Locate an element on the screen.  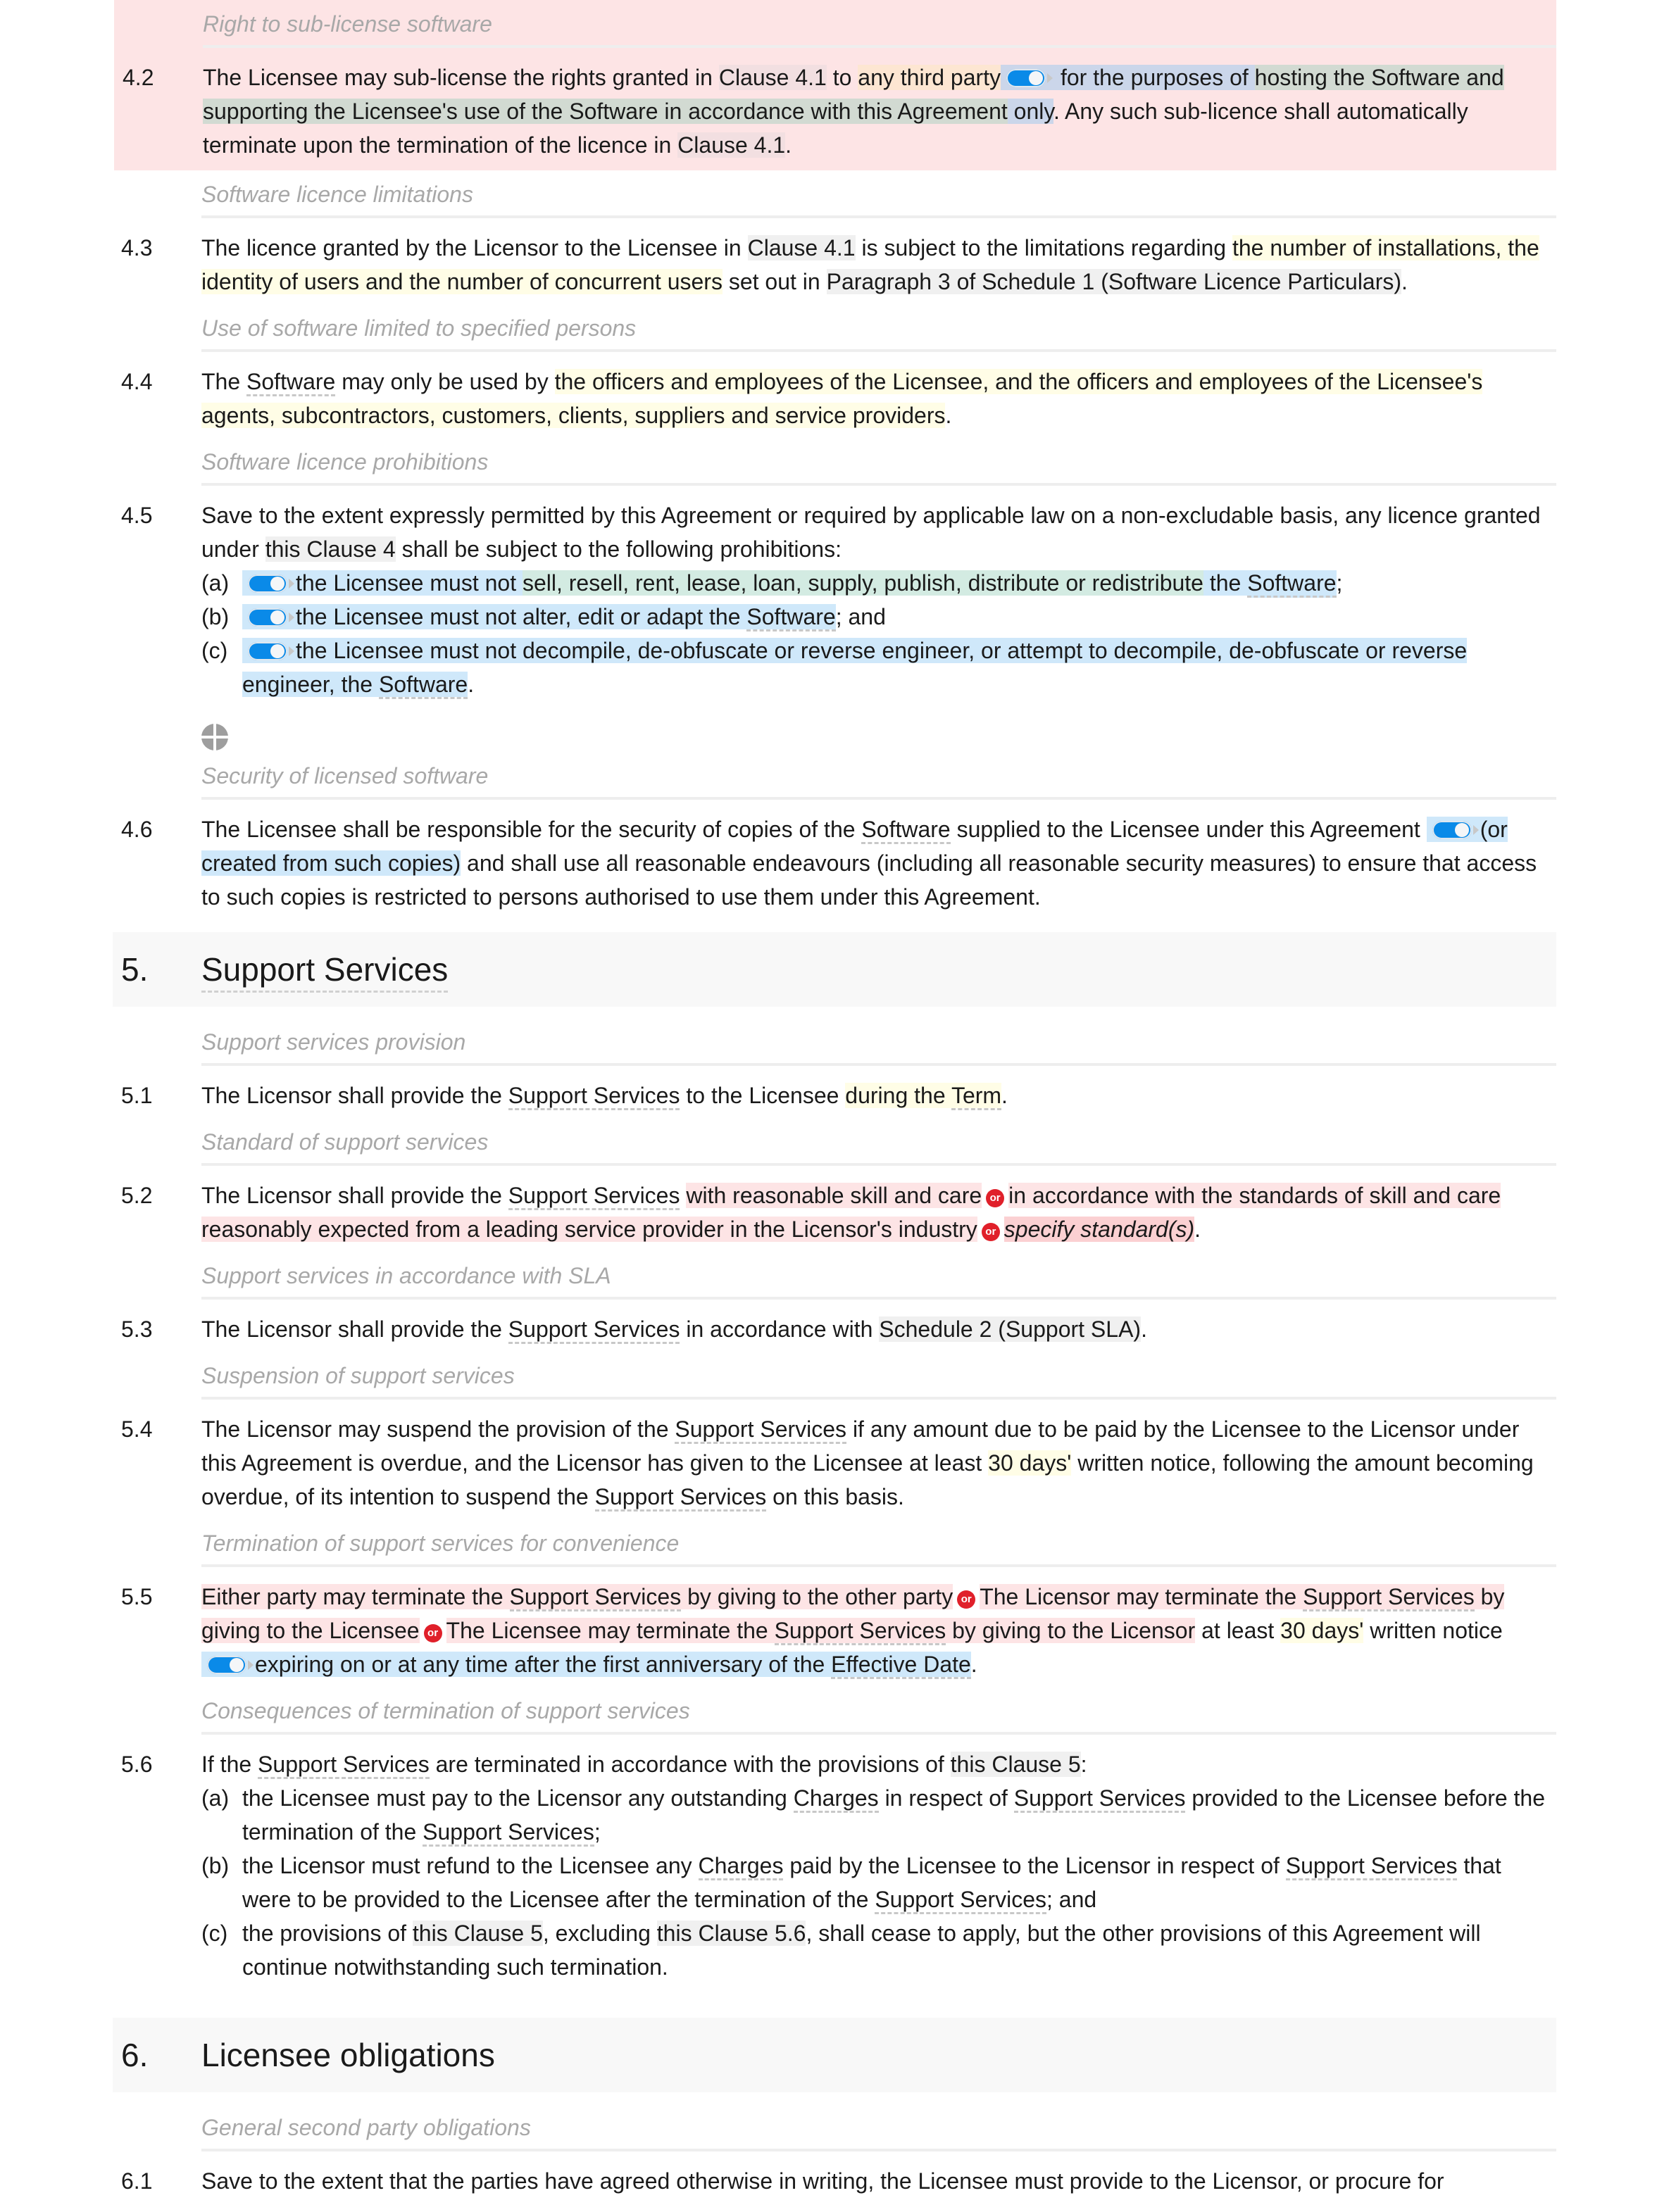
section-title-text: Licensee obligations is located at coordinates (348, 2055).